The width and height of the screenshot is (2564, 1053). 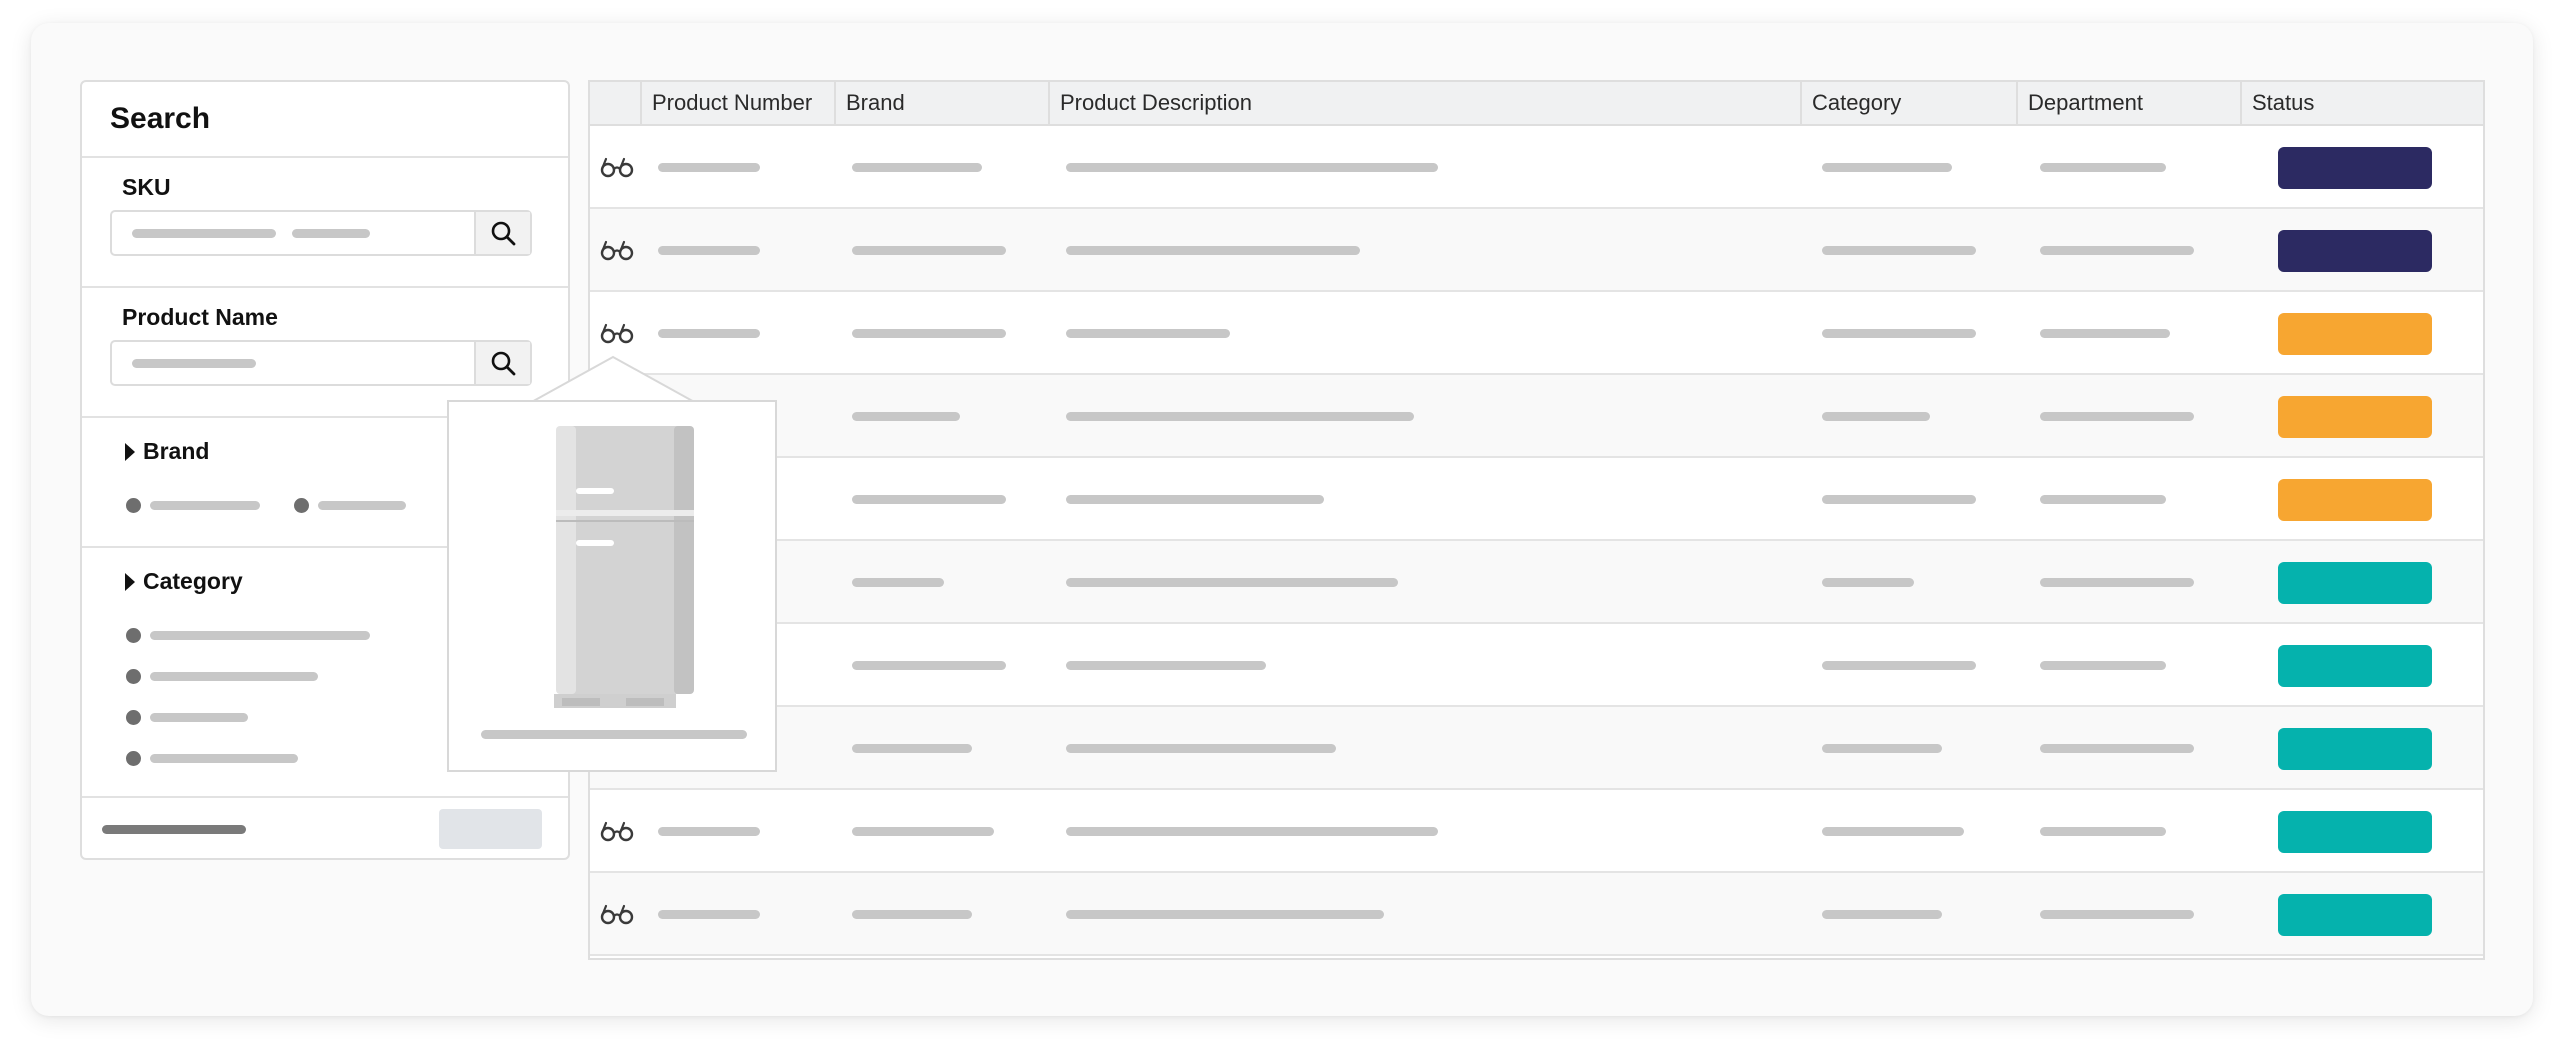 What do you see at coordinates (1908, 103) in the screenshot?
I see `column-header-category: Category` at bounding box center [1908, 103].